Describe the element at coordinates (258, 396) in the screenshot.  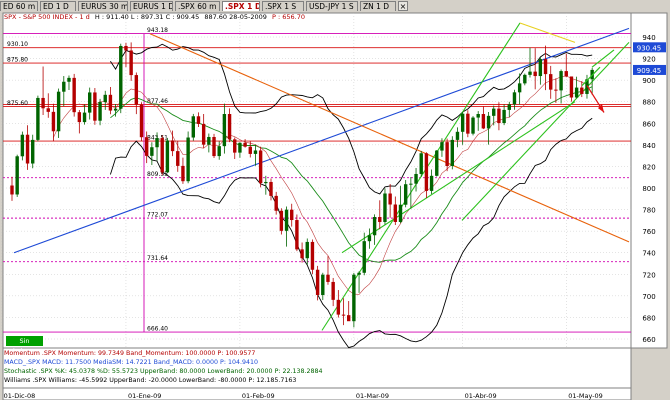
I see `date-tick-label: 01-Feb-09` at that location.